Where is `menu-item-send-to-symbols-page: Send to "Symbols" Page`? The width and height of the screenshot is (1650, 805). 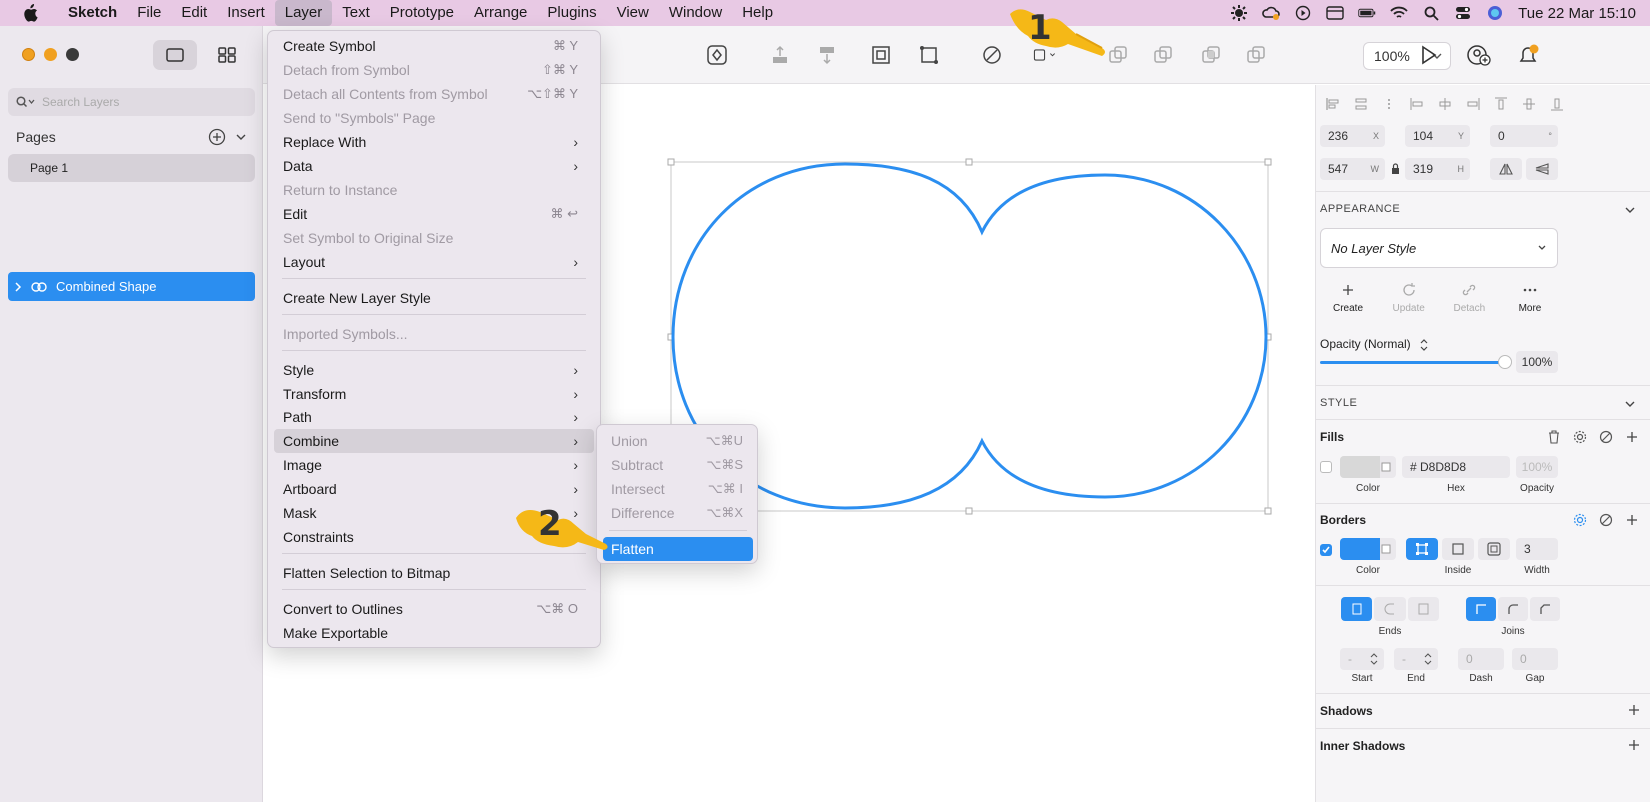
menu-item-send-to-symbols-page: Send to "Symbols" Page is located at coordinates (434, 118).